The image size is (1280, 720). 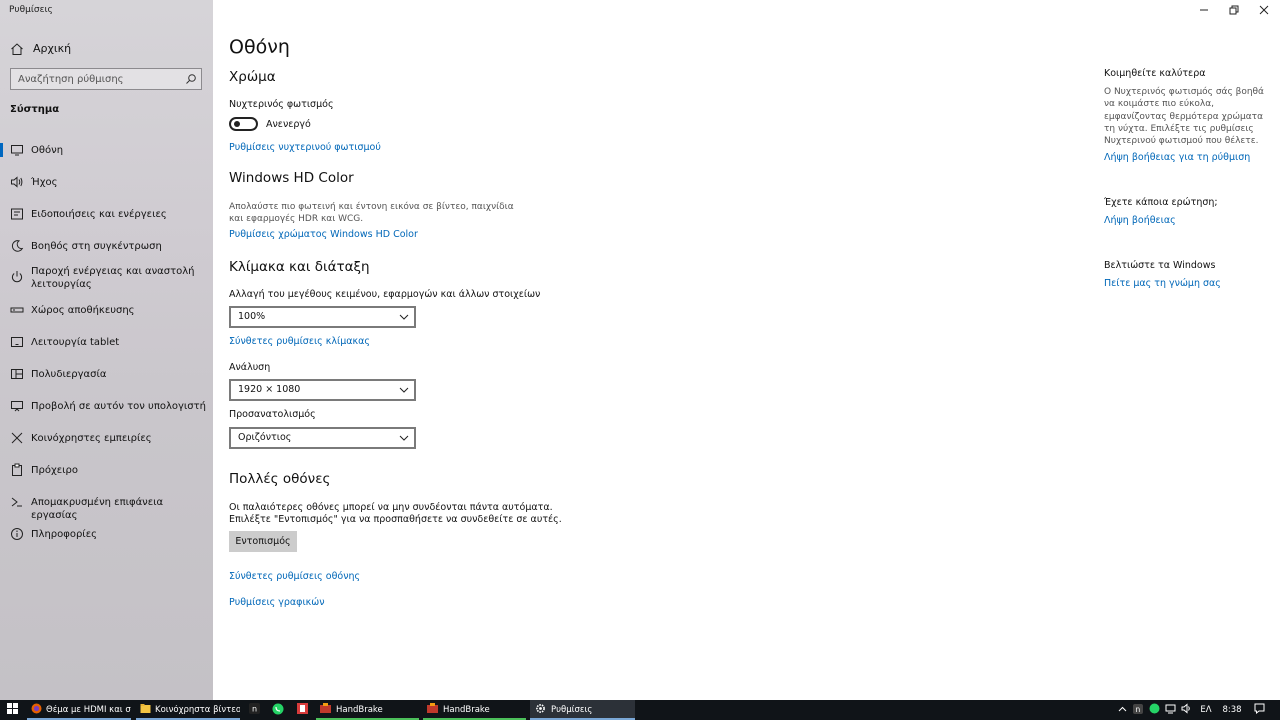 What do you see at coordinates (404, 317) in the screenshot?
I see `chevron-down-icon` at bounding box center [404, 317].